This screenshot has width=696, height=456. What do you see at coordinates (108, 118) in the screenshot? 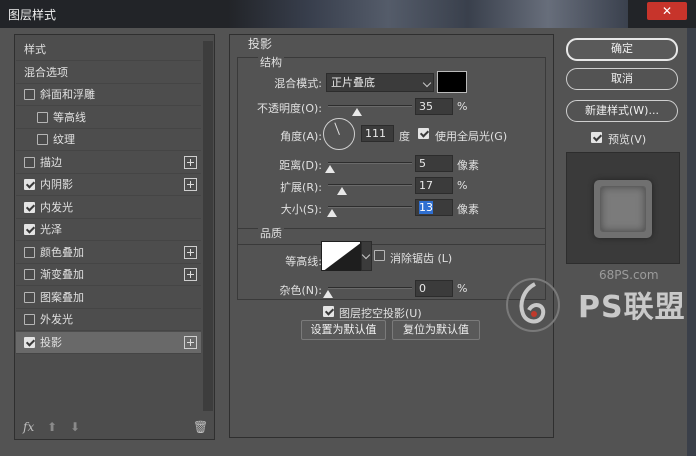
I see `style-item: 等高线` at bounding box center [108, 118].